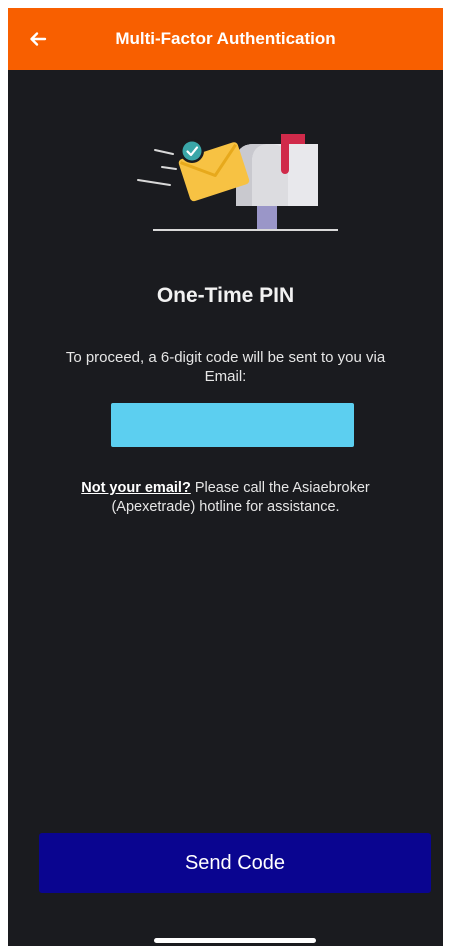 The image size is (451, 946). I want to click on top-app-bar: Multi-Factor Authentication, so click(225, 39).